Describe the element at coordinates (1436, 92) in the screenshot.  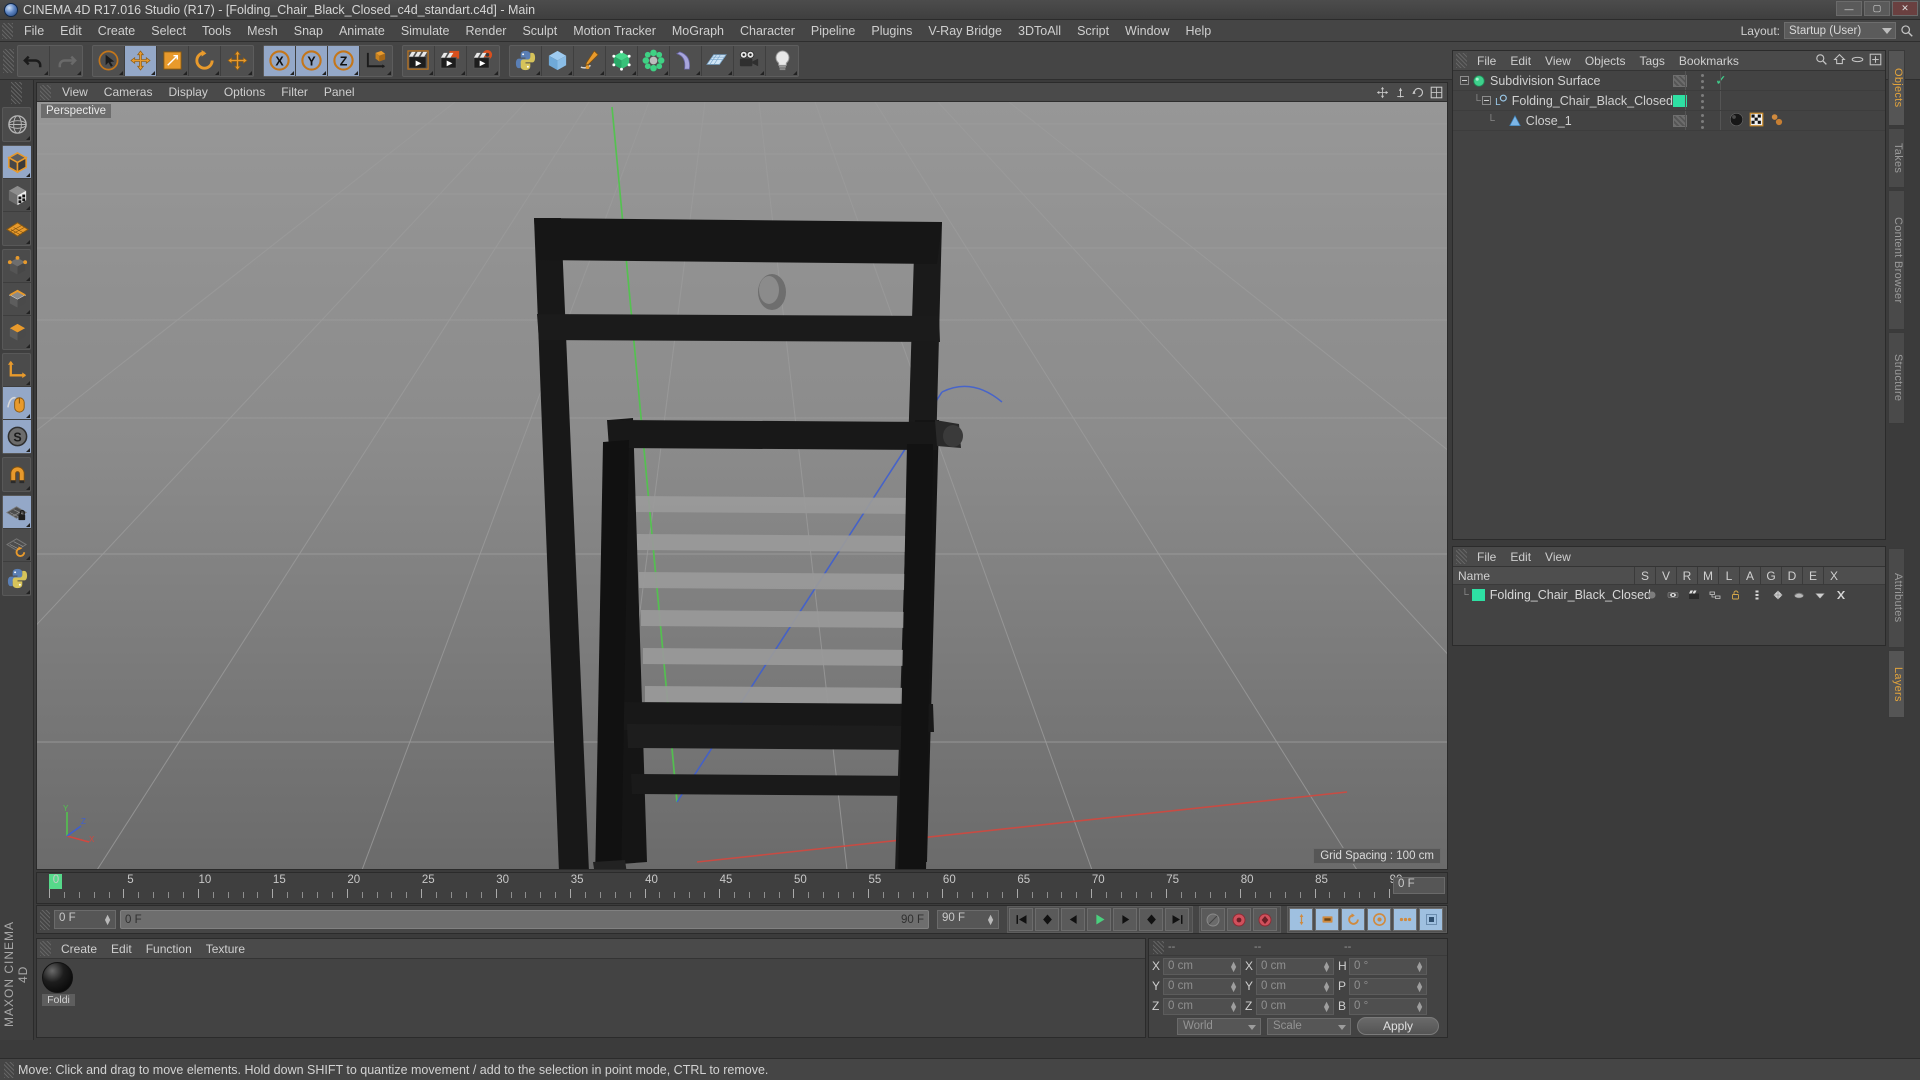
I see `four-view-icon` at that location.